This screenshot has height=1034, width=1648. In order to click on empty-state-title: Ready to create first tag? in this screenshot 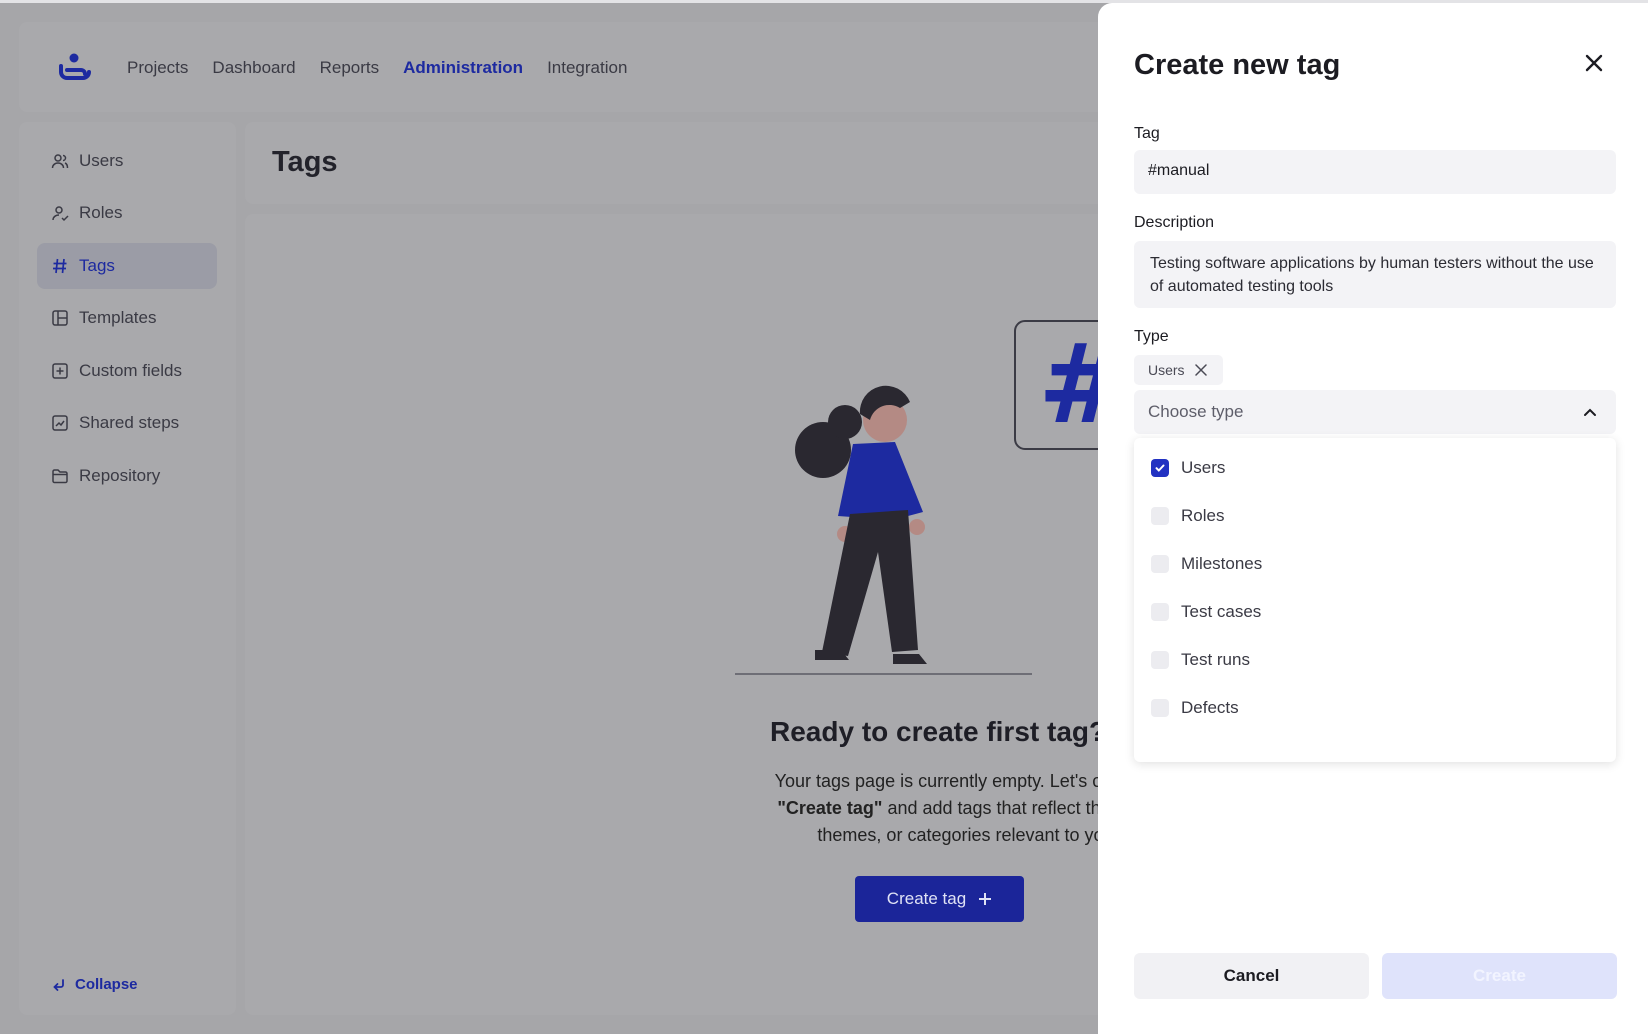, I will do `click(938, 731)`.